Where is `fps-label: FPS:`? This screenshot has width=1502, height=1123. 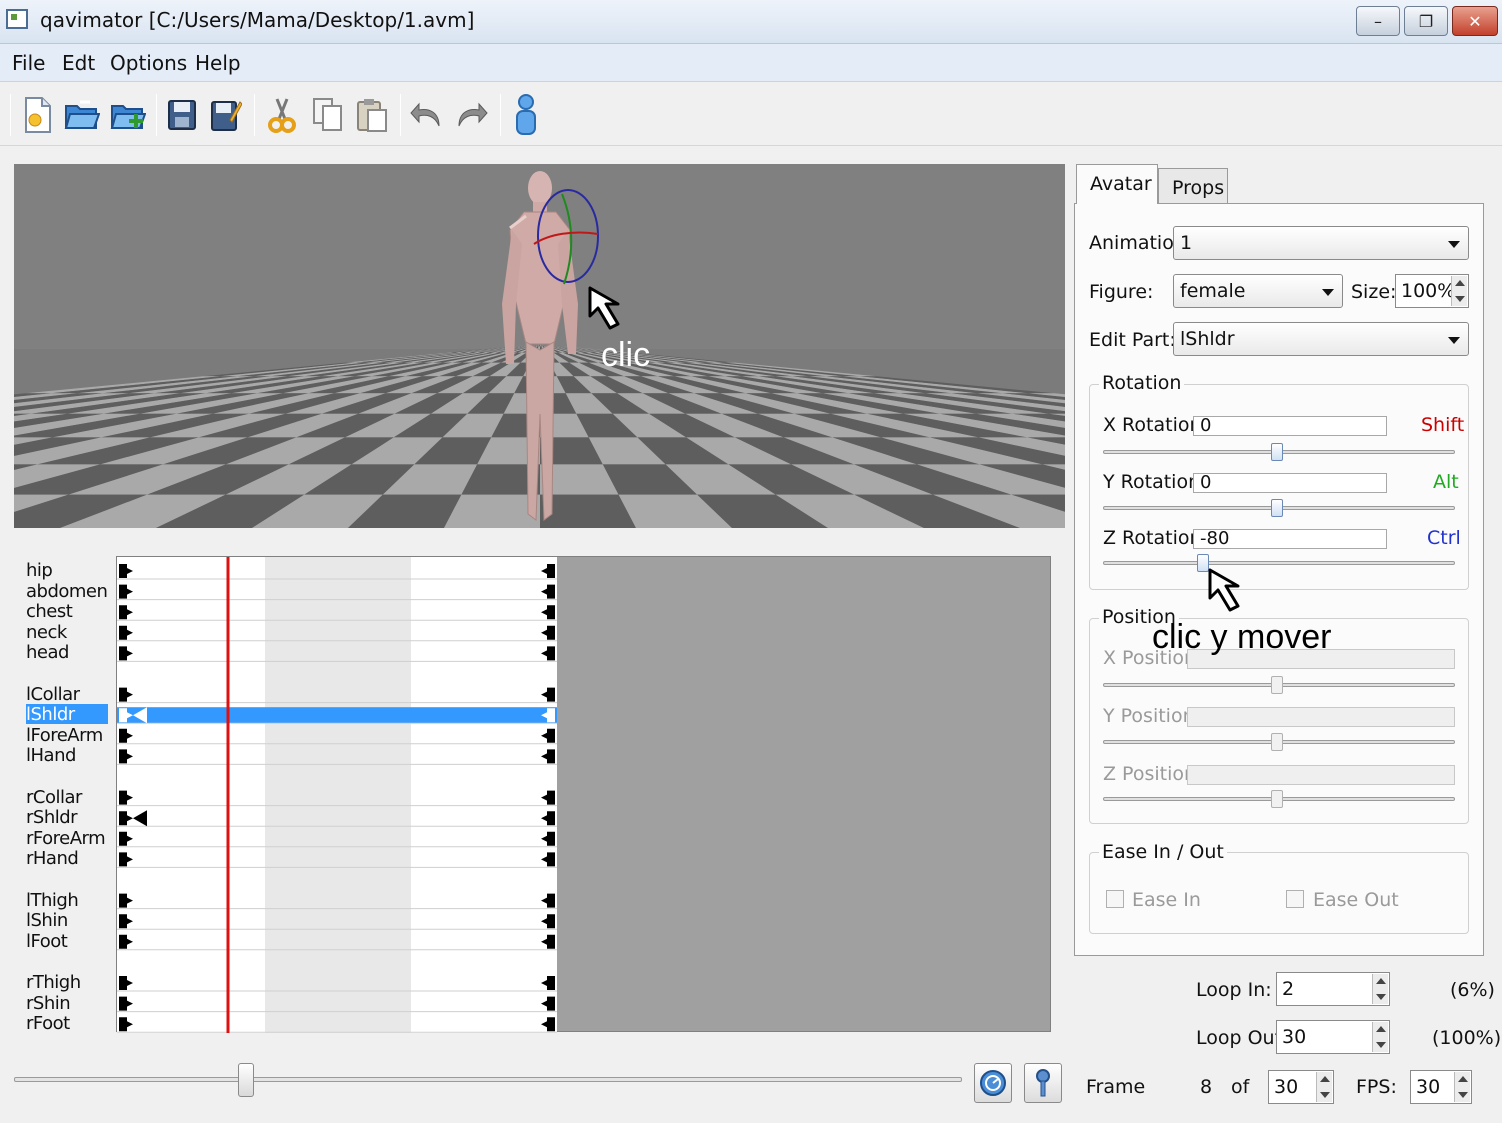
fps-label: FPS: is located at coordinates (1376, 1087).